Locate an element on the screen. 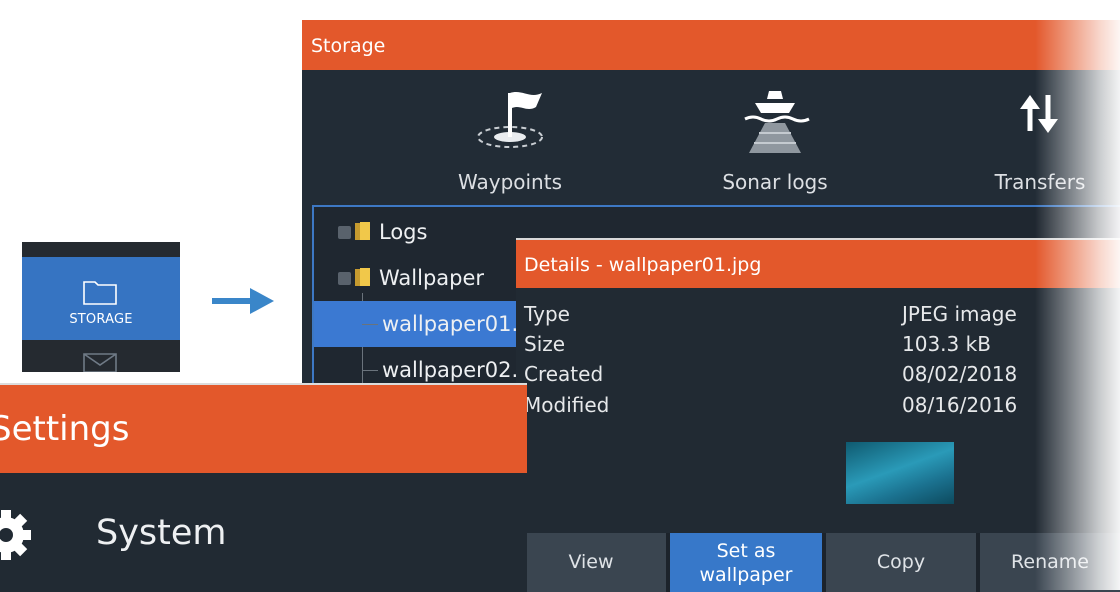 The image size is (1120, 592). view-button: View is located at coordinates (591, 562).